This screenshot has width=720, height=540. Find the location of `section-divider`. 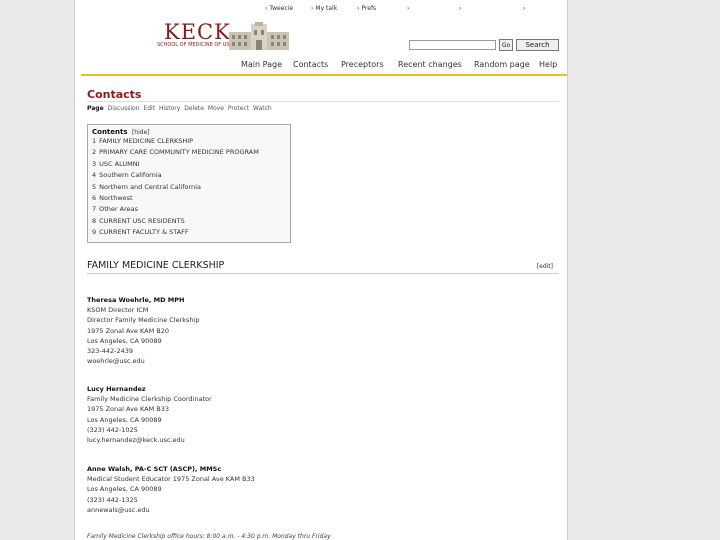

section-divider is located at coordinates (323, 273).